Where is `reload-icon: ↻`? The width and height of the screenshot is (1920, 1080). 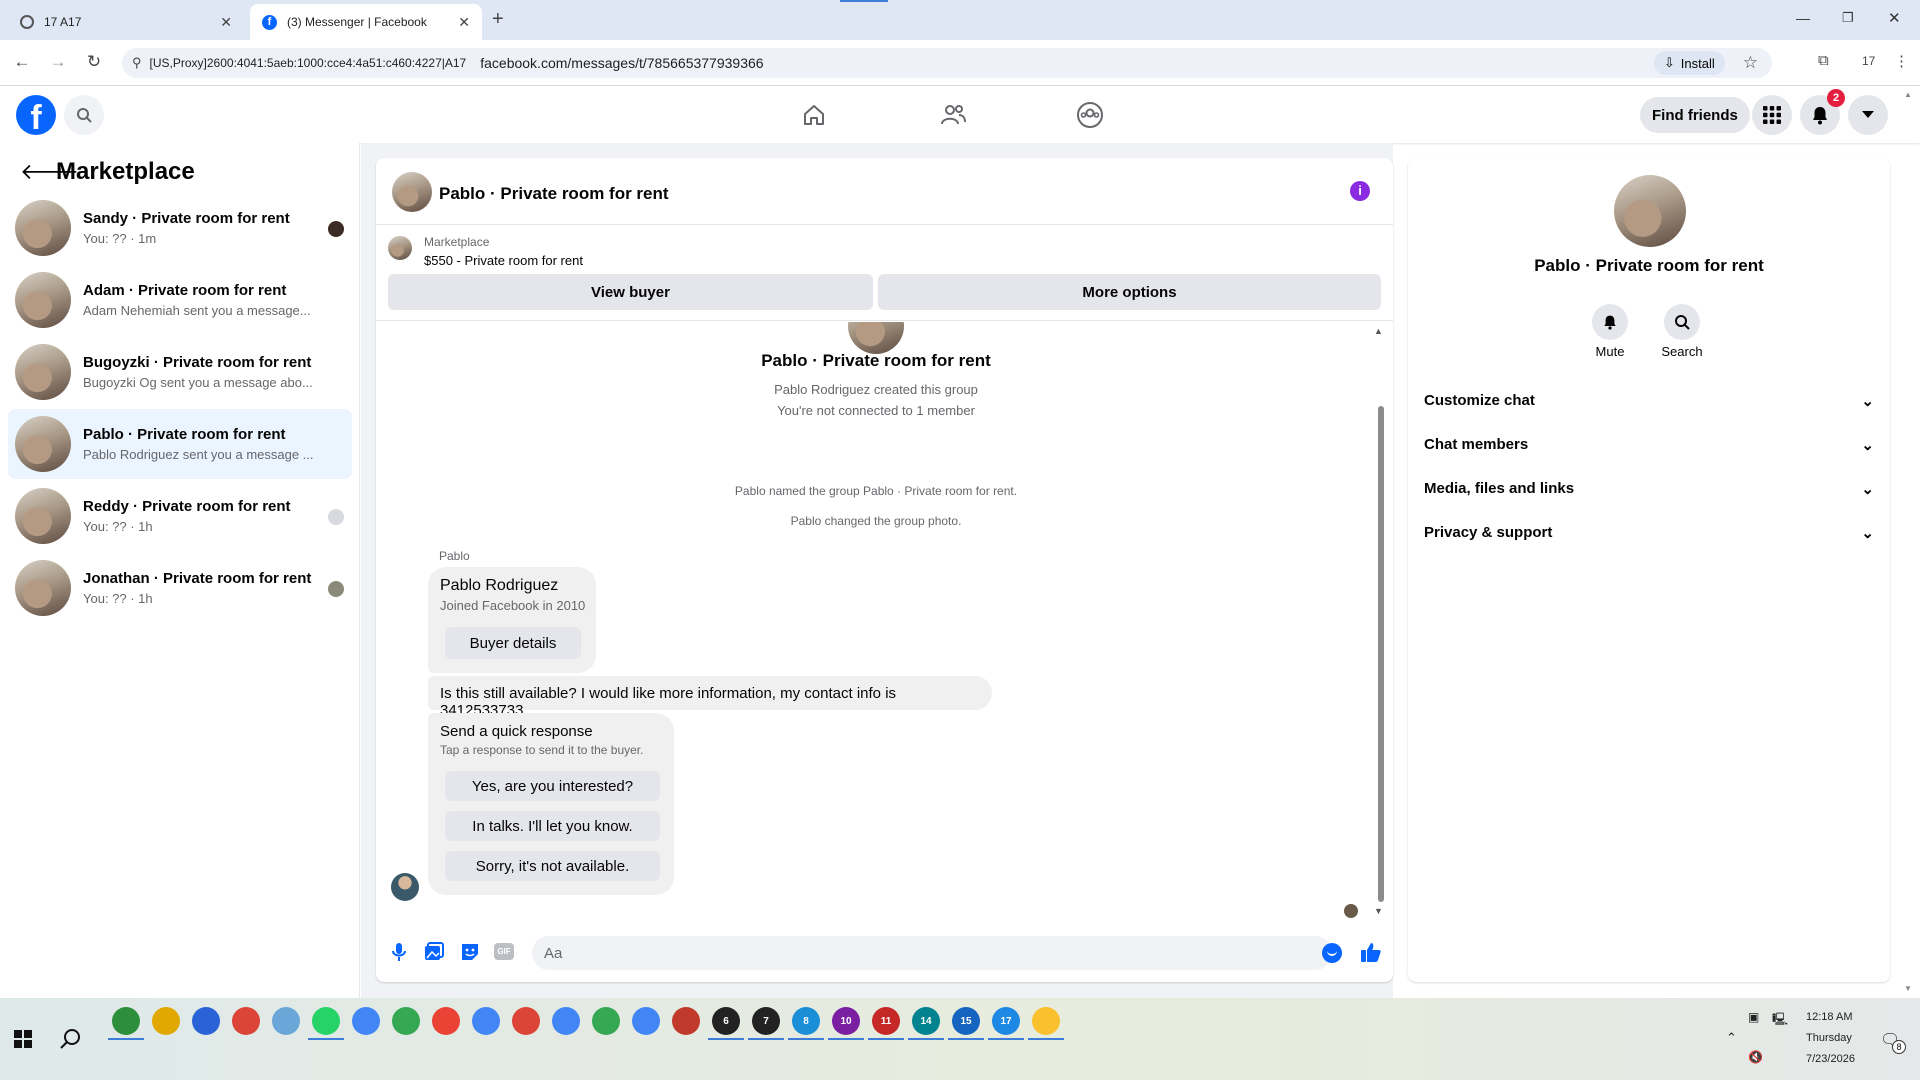 reload-icon: ↻ is located at coordinates (94, 62).